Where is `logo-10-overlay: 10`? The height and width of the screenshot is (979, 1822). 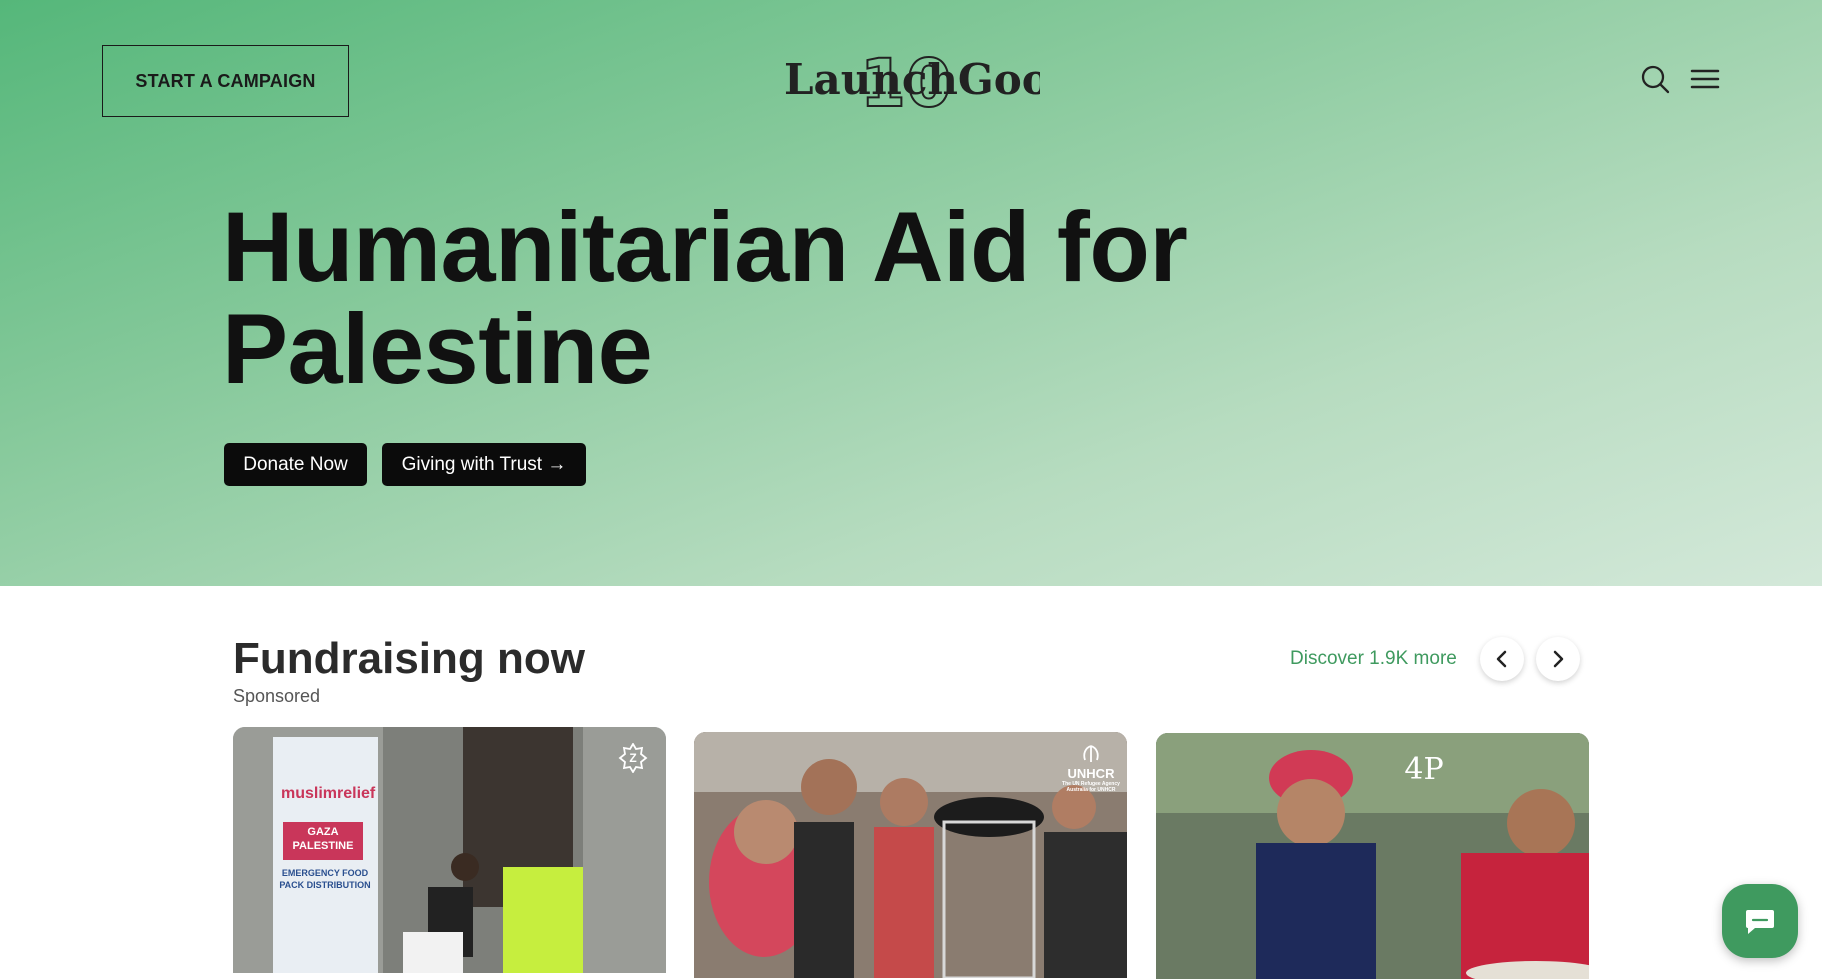 logo-10-overlay: 10 is located at coordinates (906, 80).